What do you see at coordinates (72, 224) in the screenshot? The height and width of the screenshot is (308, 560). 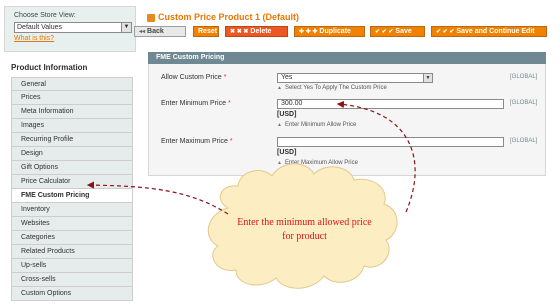 I see `tab-websites: Websites` at bounding box center [72, 224].